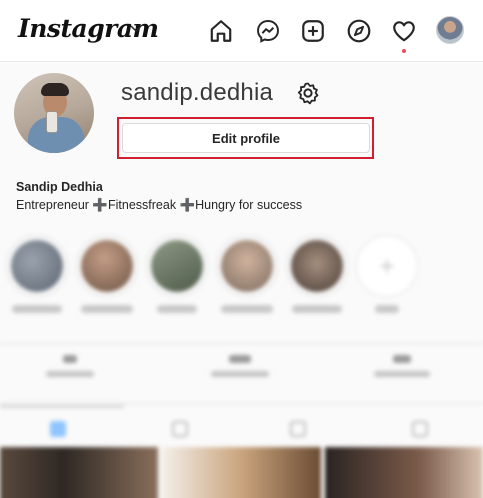 The width and height of the screenshot is (483, 498). I want to click on home-icon, so click(221, 31).